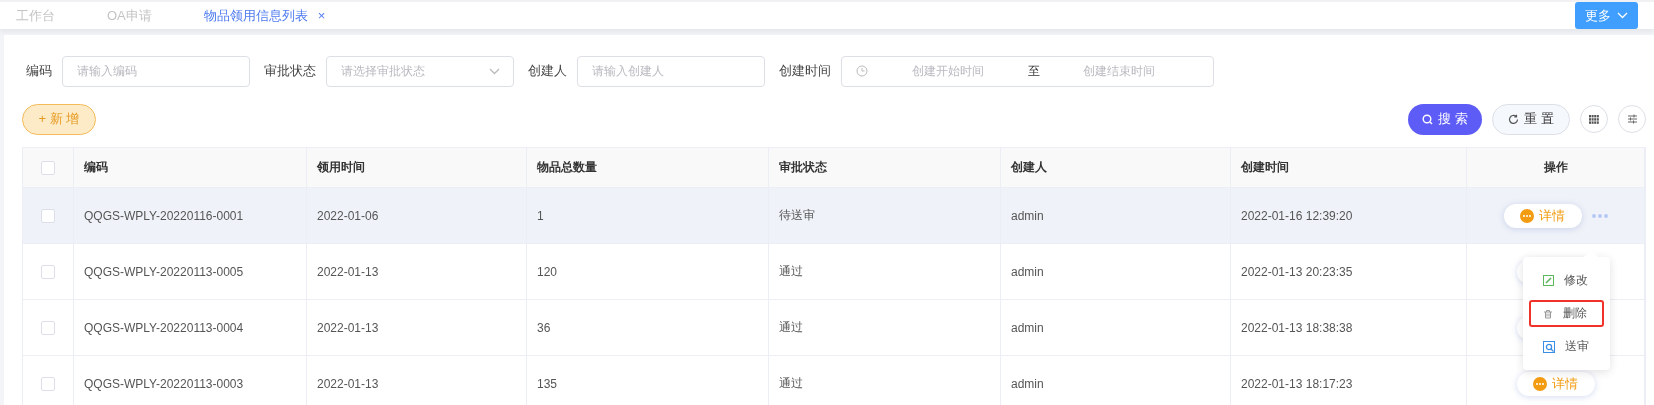 This screenshot has width=1654, height=405. Describe the element at coordinates (1548, 313) in the screenshot. I see `trash-icon` at that location.